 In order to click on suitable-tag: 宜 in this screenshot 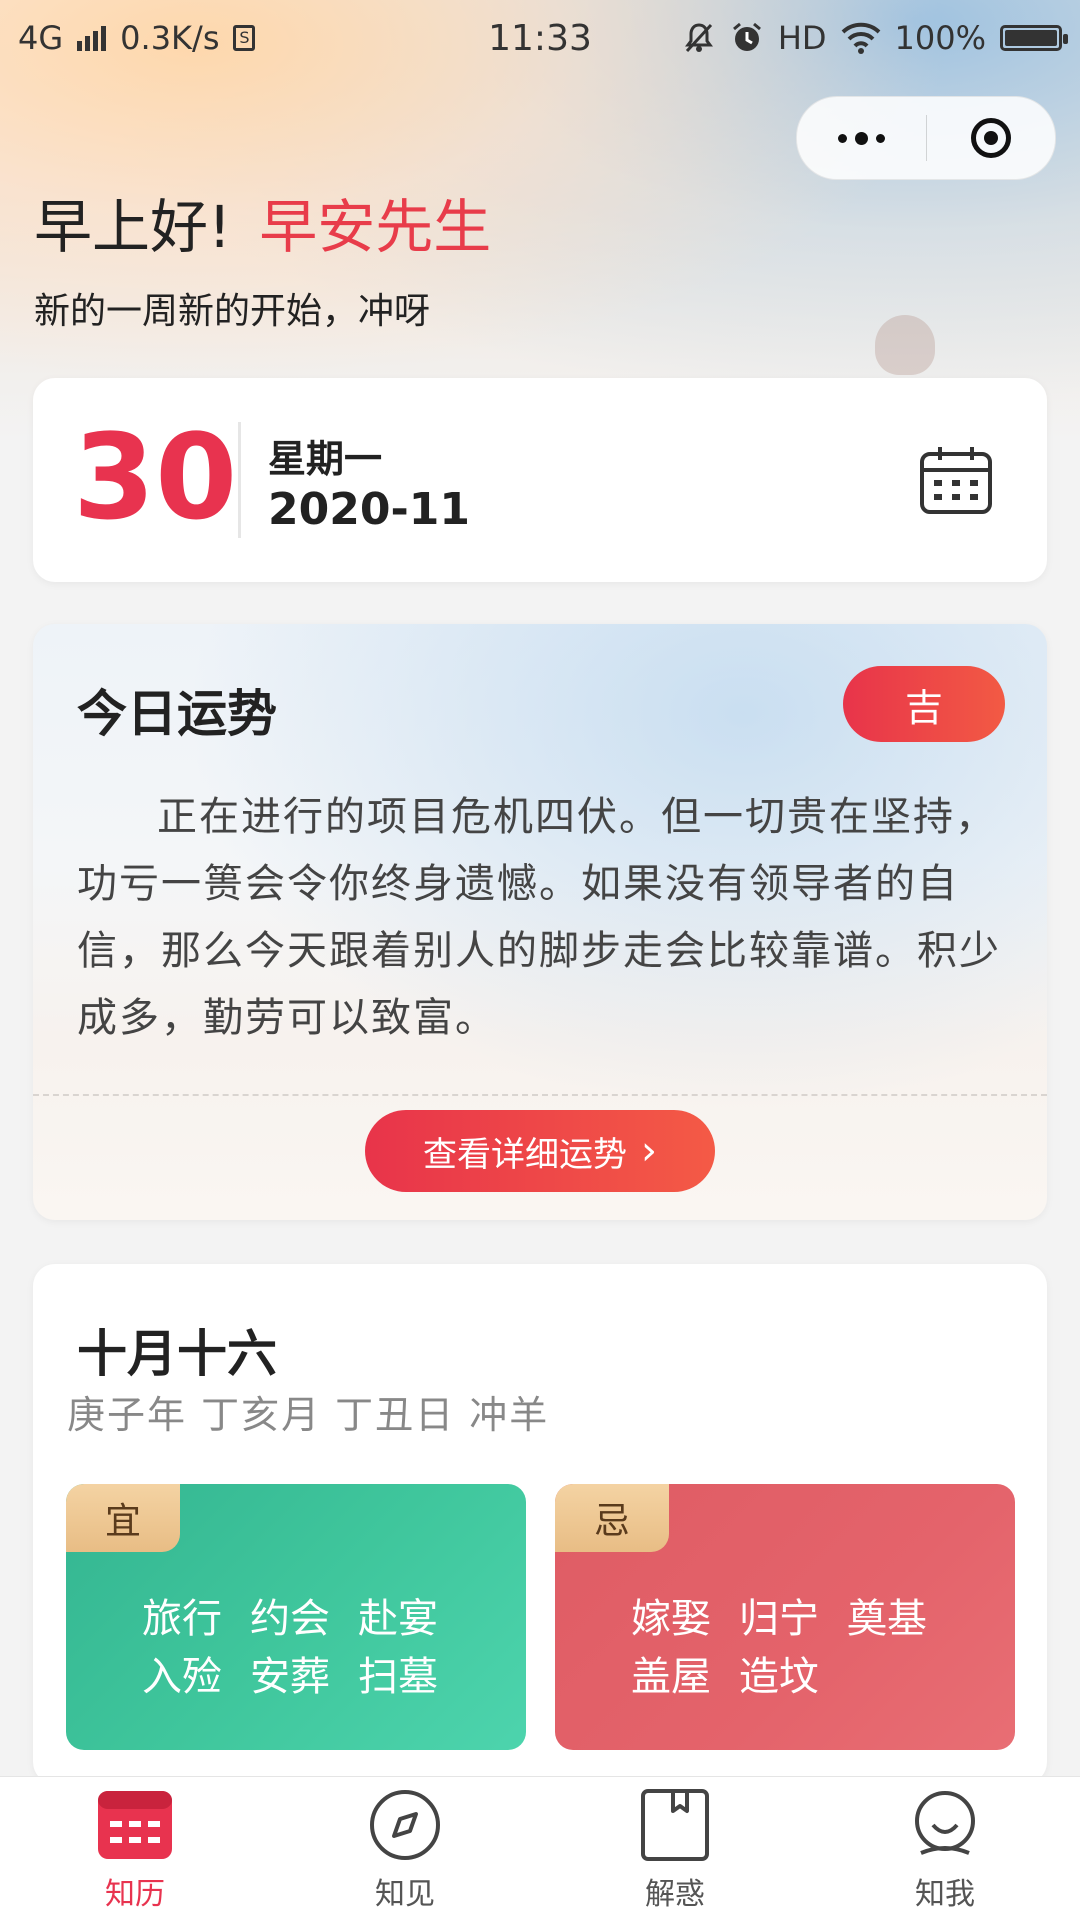, I will do `click(123, 1518)`.